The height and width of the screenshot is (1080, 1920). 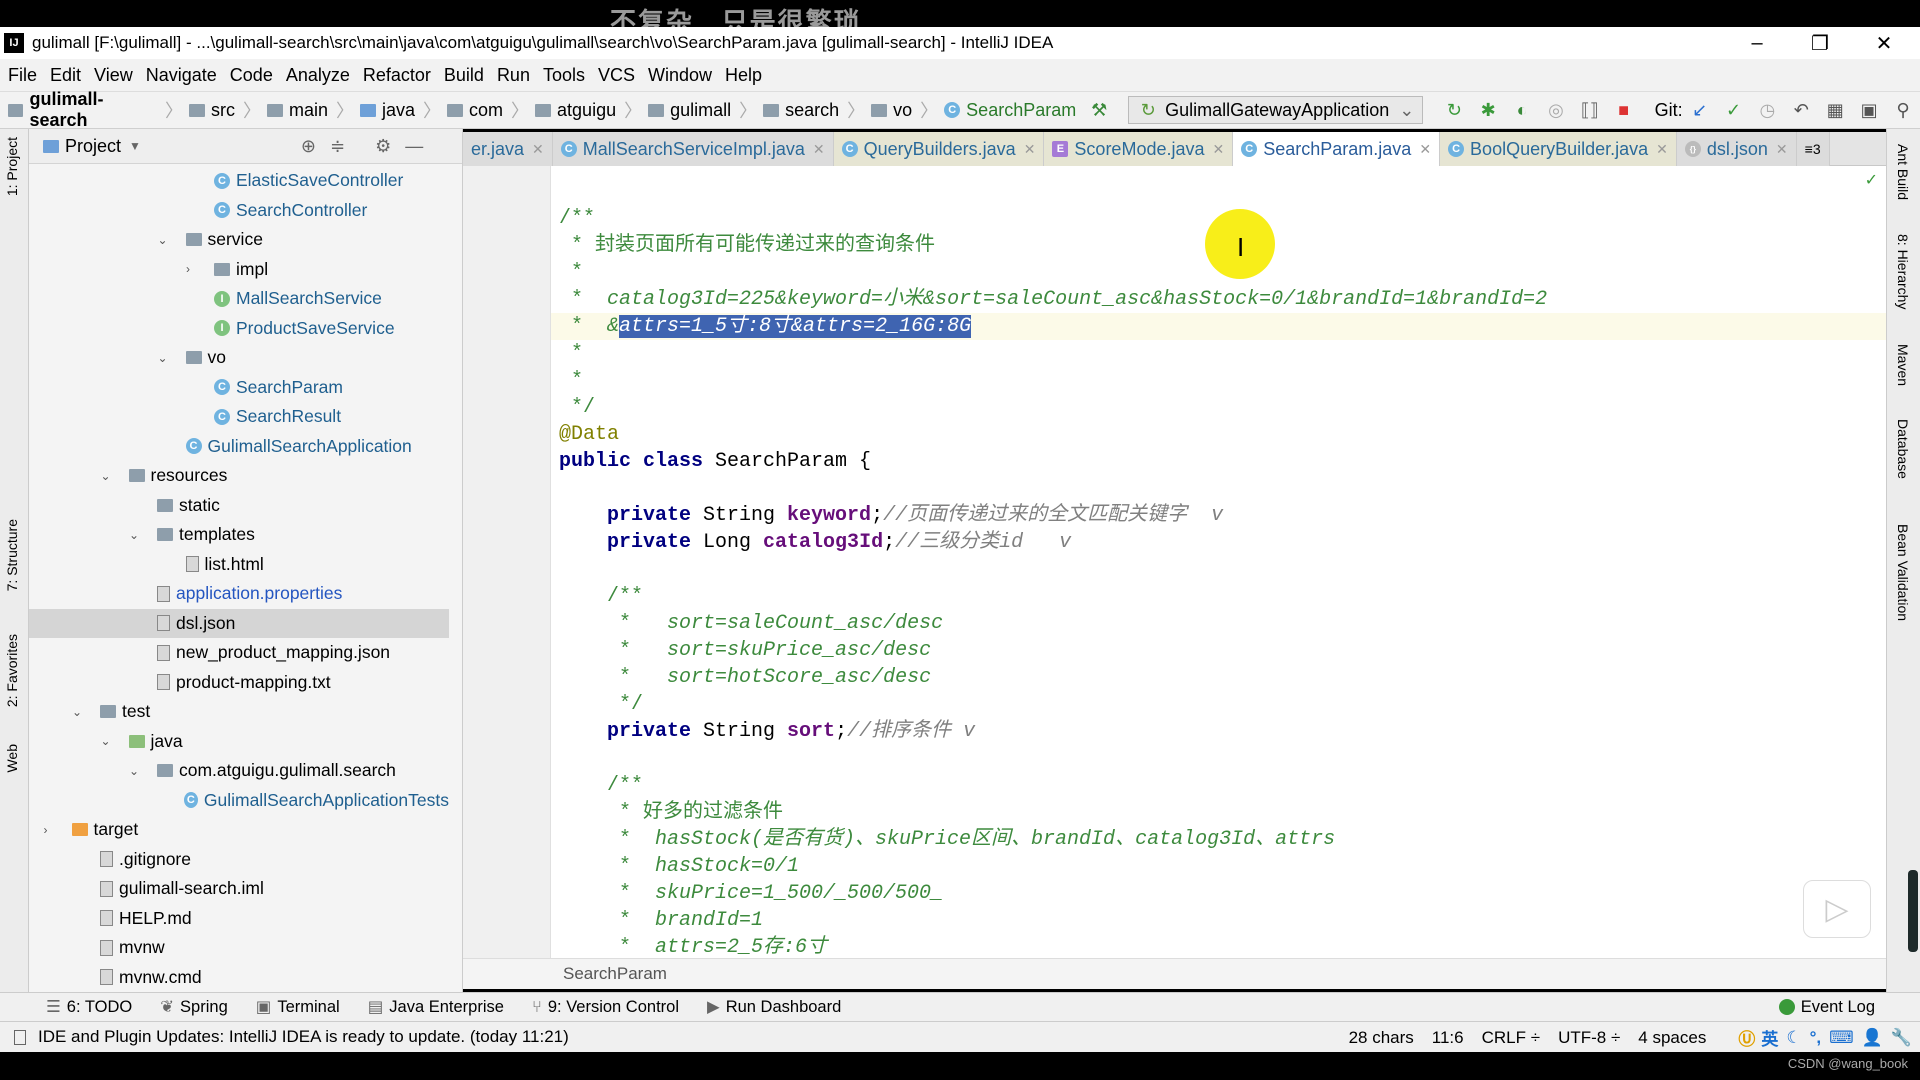 What do you see at coordinates (1826, 1007) in the screenshot?
I see `event-log-button: Event Log` at bounding box center [1826, 1007].